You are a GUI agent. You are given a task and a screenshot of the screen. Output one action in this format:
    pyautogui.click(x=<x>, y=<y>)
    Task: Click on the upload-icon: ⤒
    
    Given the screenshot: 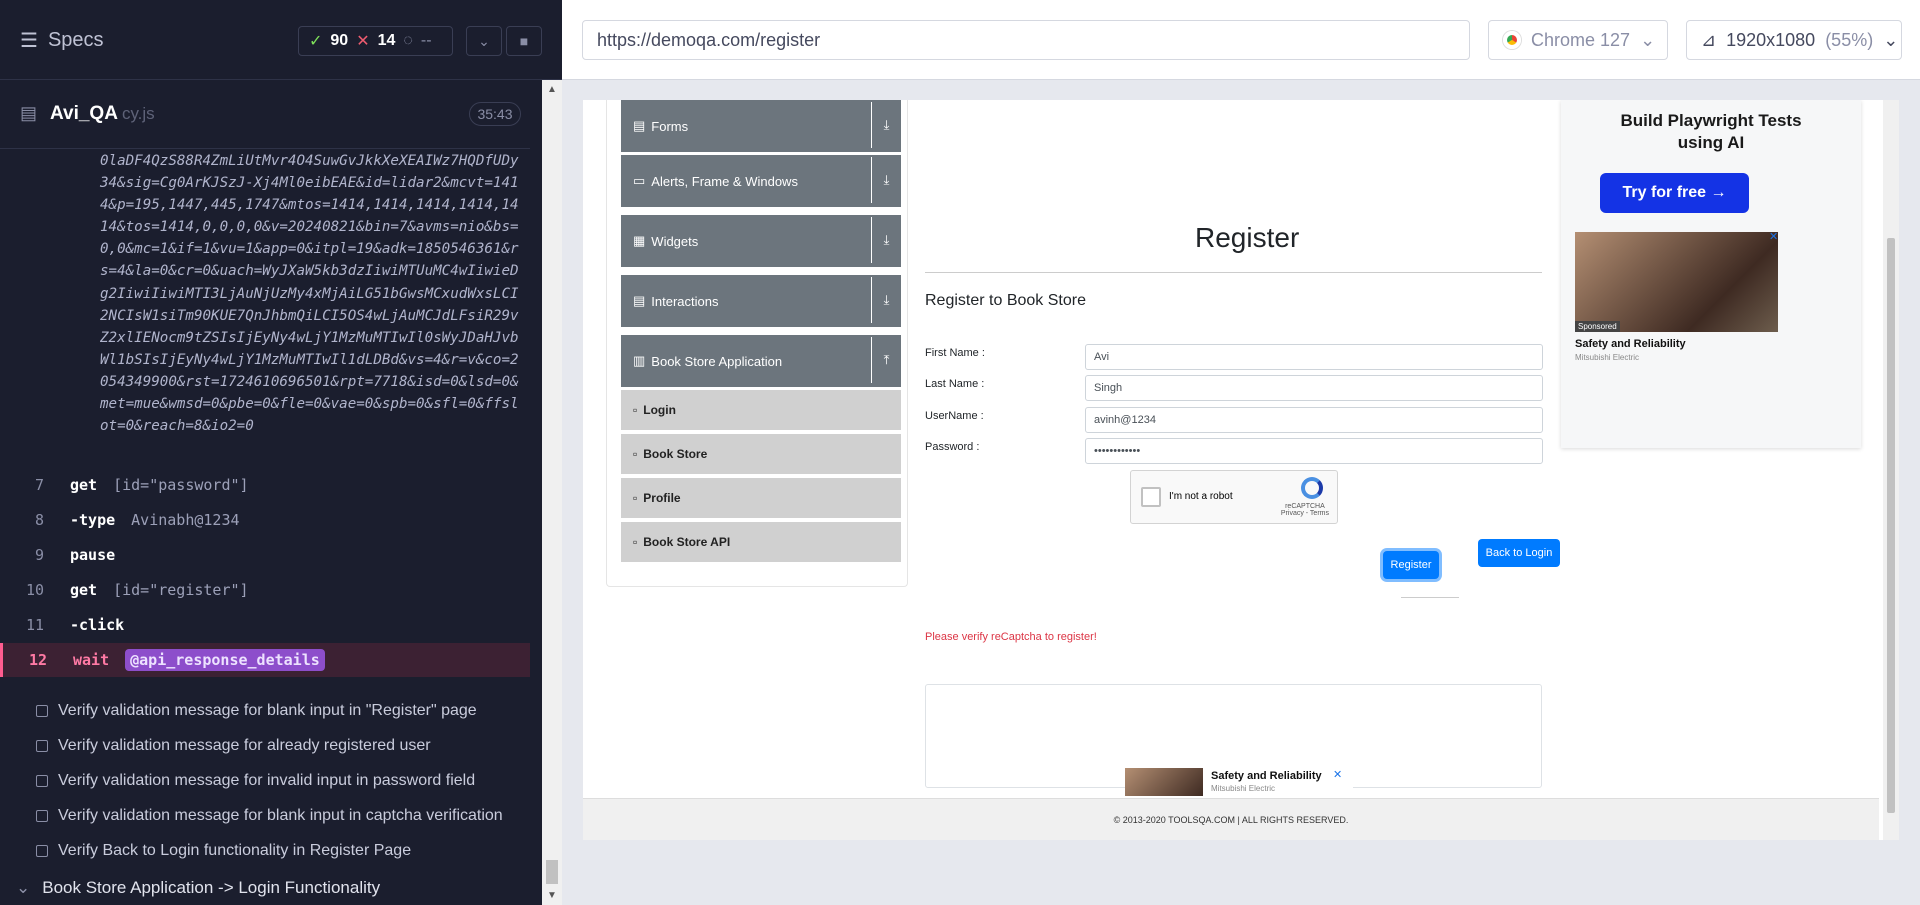 What is the action you would take?
    pyautogui.click(x=886, y=360)
    